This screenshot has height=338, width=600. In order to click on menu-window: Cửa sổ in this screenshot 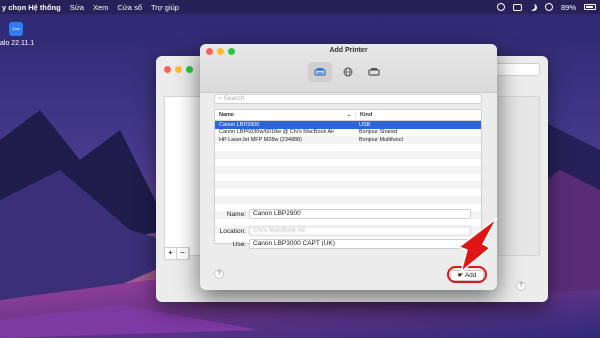, I will do `click(129, 7)`.